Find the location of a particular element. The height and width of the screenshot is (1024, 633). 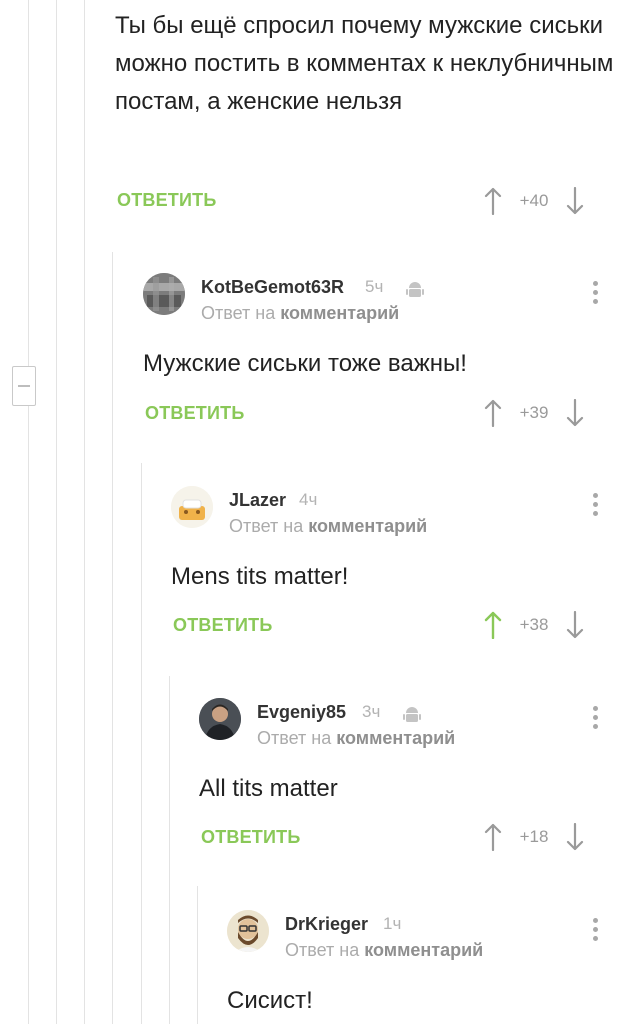

comment-text: All tits matter is located at coordinates (268, 788).